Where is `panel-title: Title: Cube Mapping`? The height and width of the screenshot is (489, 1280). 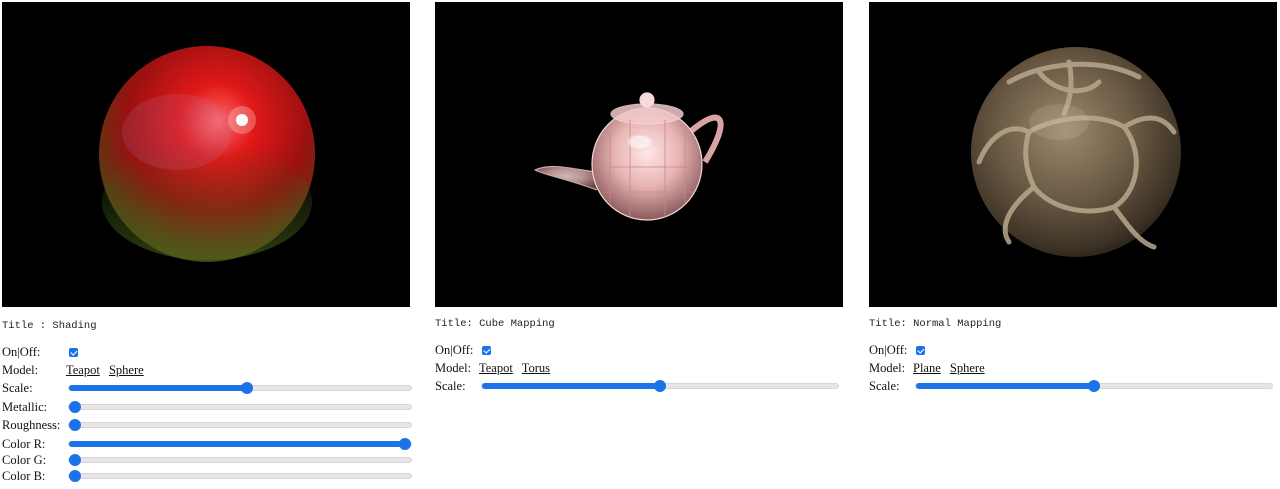 panel-title: Title: Cube Mapping is located at coordinates (495, 324).